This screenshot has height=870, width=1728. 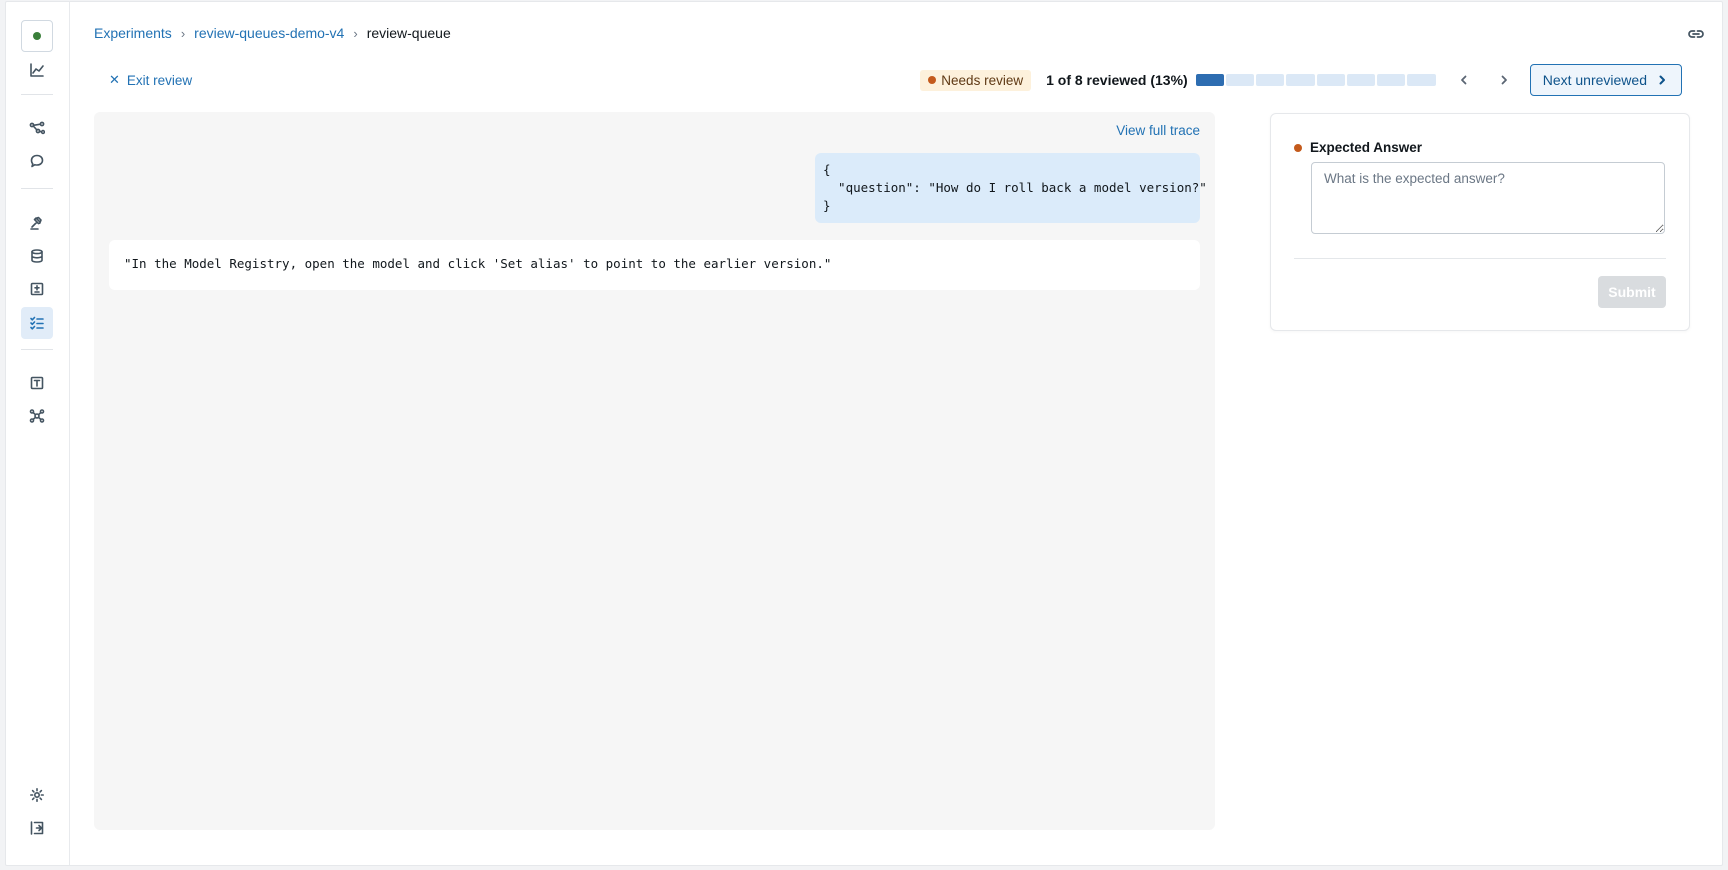 I want to click on assessment-panel: Expected Answer Submit, so click(x=1480, y=222).